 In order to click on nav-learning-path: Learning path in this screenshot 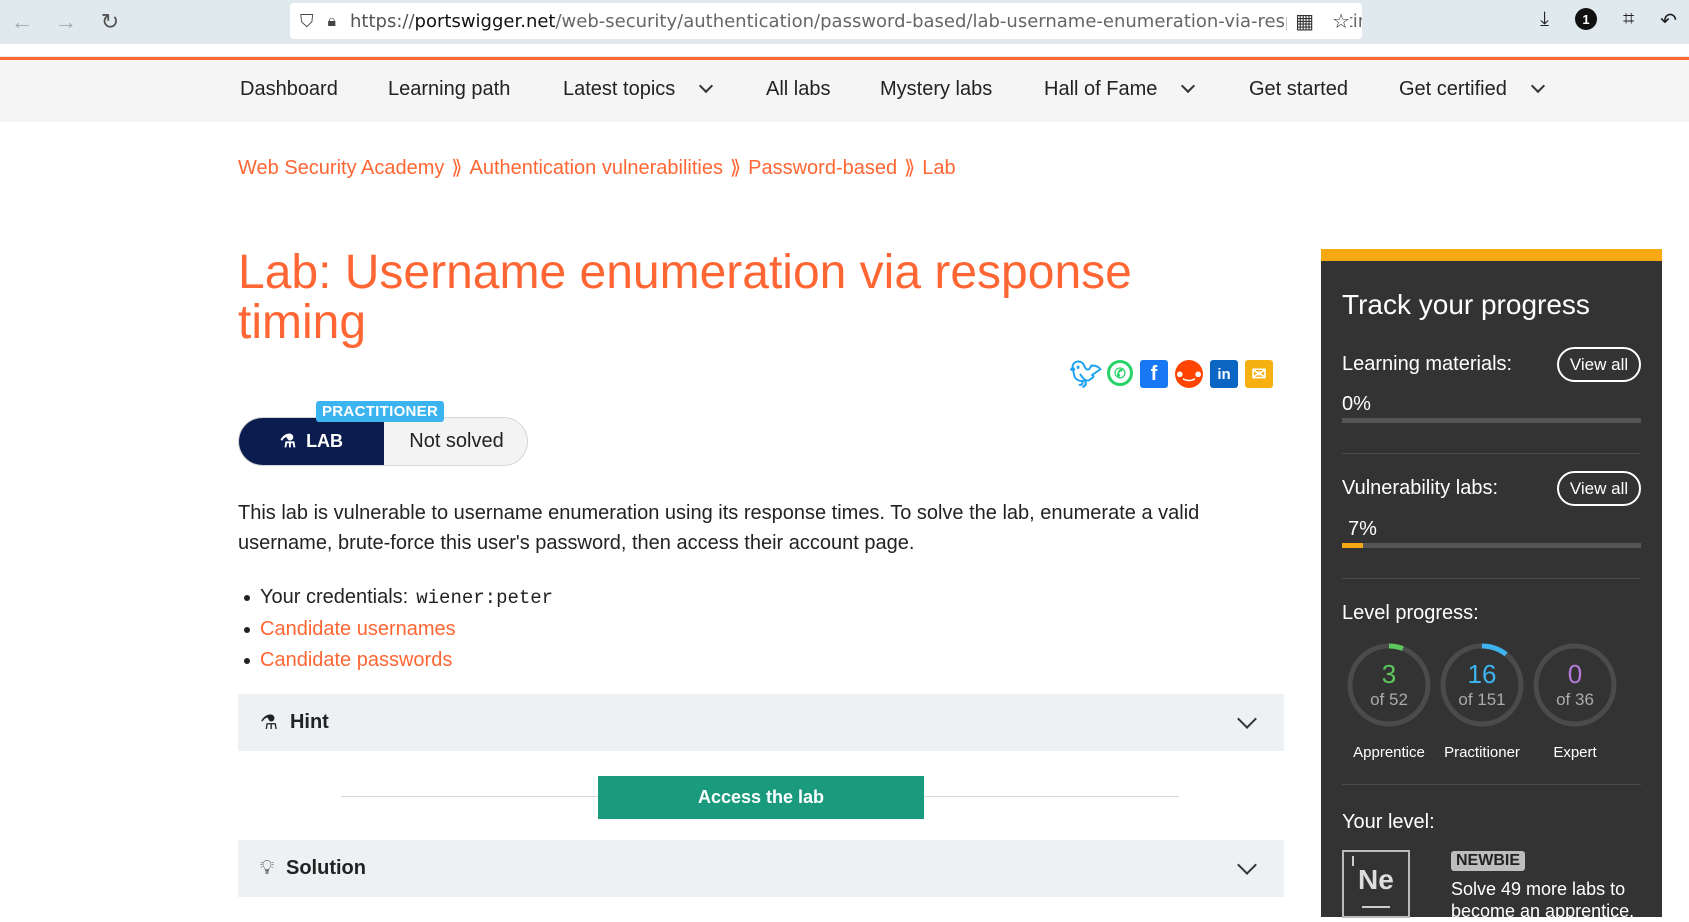, I will do `click(449, 89)`.